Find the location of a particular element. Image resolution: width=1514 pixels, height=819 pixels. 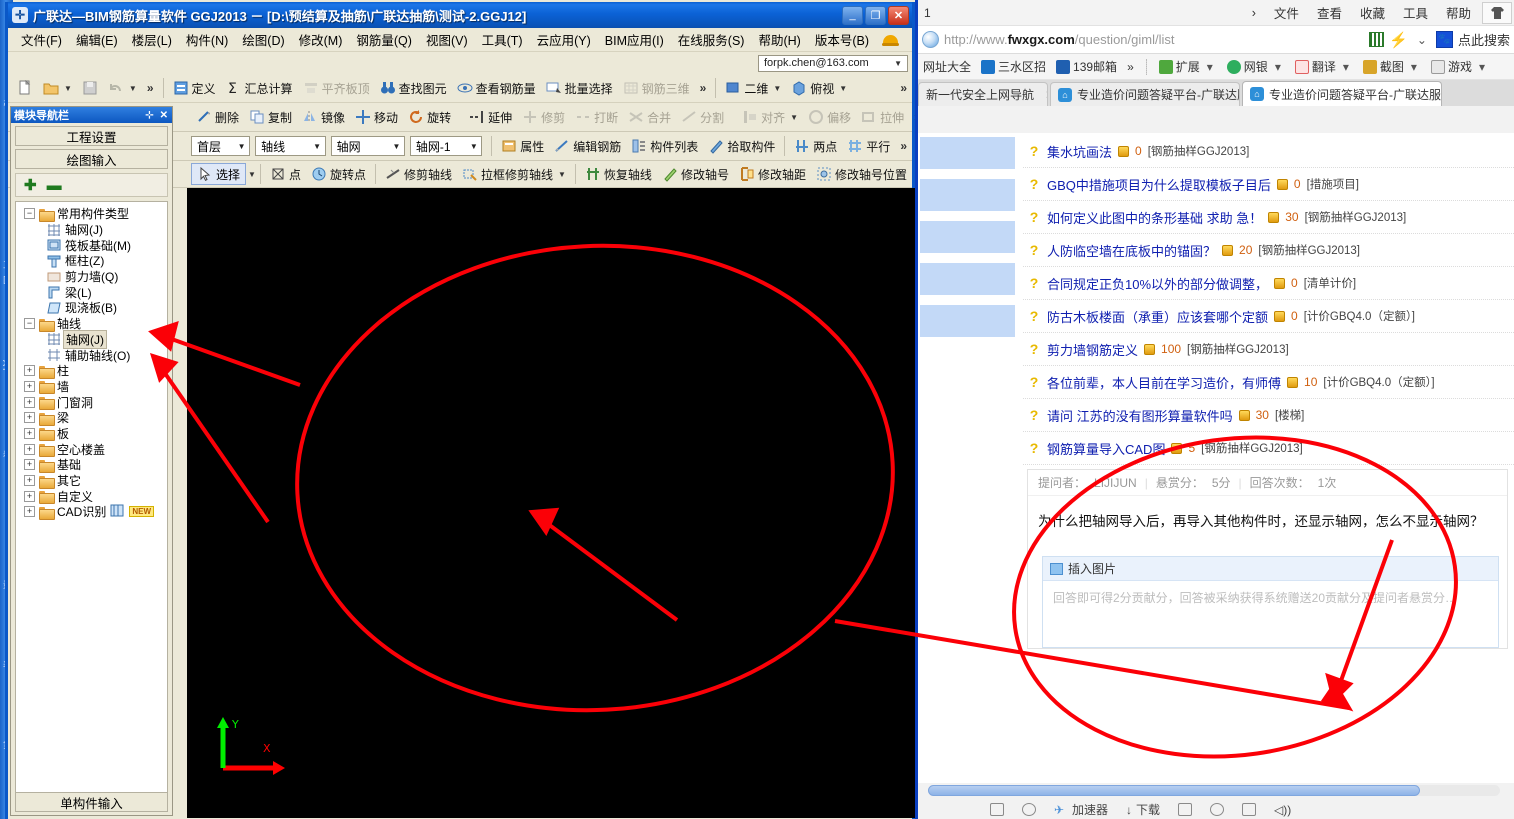

menu-item-help: 帮助(H) is located at coordinates (779, 39).